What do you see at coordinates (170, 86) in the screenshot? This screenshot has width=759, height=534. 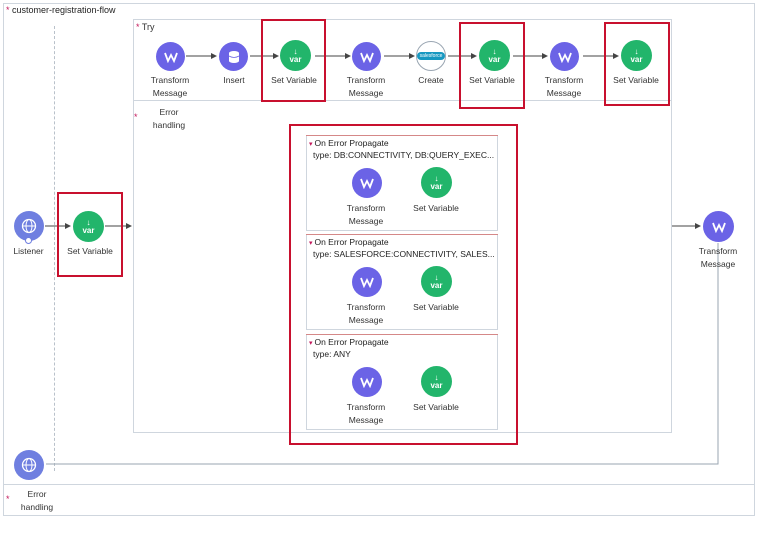 I see `try-step-1-label: Transform Message` at bounding box center [170, 86].